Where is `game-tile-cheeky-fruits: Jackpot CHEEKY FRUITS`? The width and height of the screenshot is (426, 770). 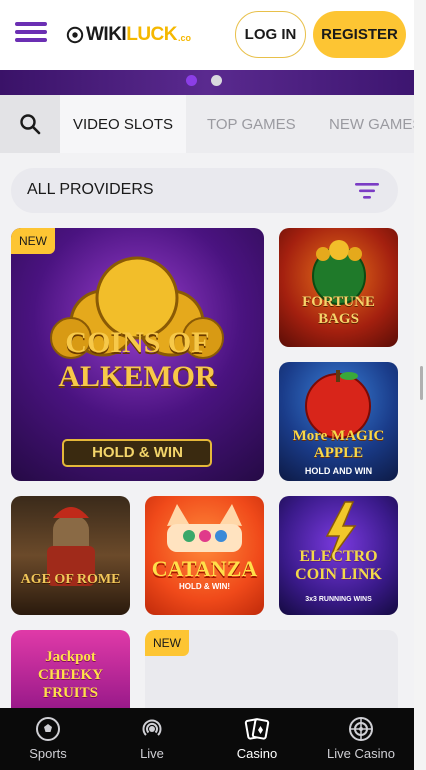 game-tile-cheeky-fruits: Jackpot CHEEKY FRUITS is located at coordinates (70, 669).